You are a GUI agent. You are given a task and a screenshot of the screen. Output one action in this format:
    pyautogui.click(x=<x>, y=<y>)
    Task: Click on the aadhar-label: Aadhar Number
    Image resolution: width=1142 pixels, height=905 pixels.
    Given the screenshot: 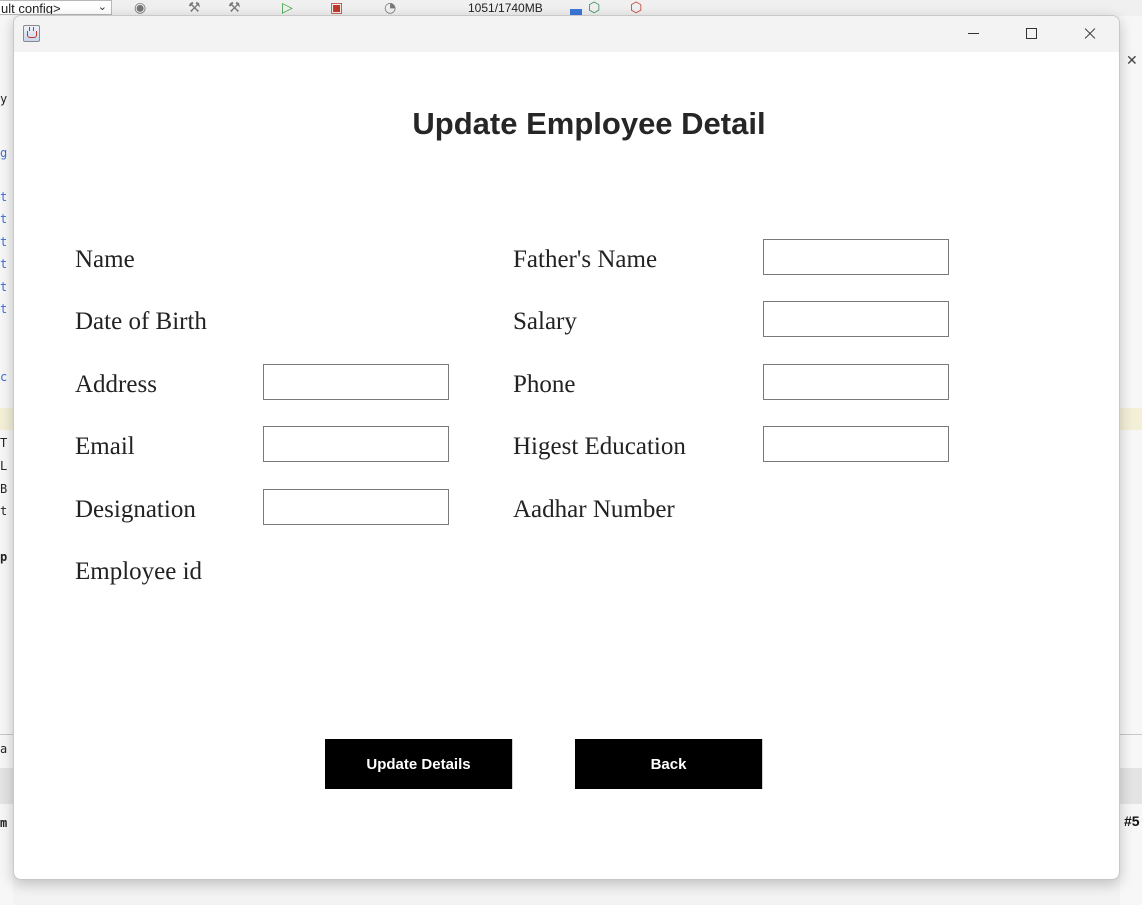 What is the action you would take?
    pyautogui.click(x=594, y=509)
    